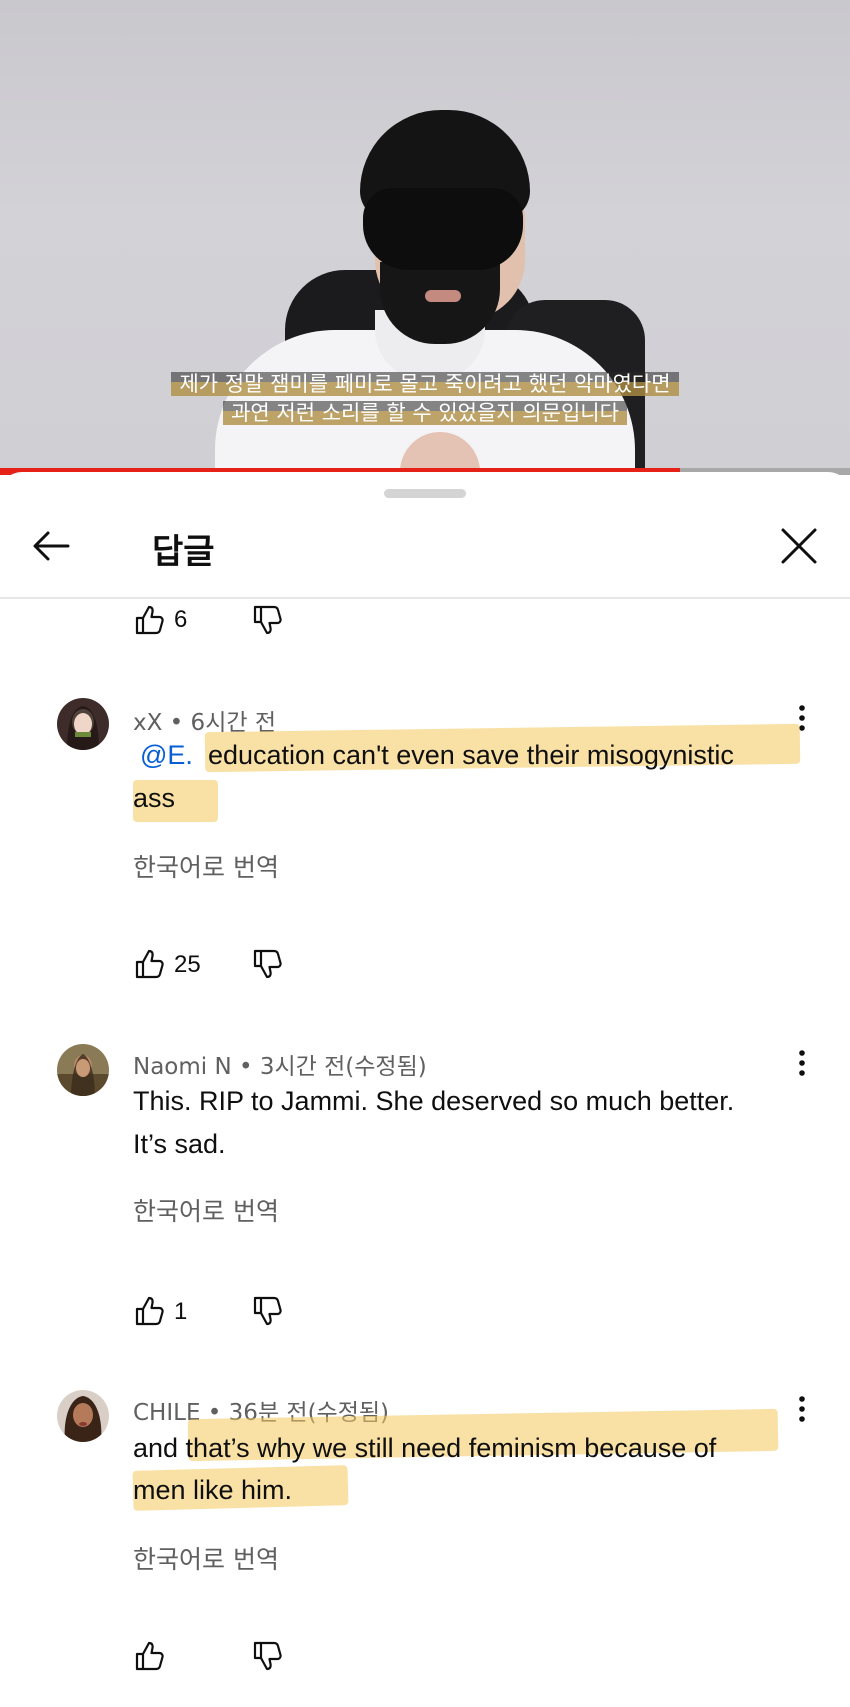 This screenshot has height=1707, width=850. Describe the element at coordinates (181, 619) in the screenshot. I see `like-count: 6` at that location.